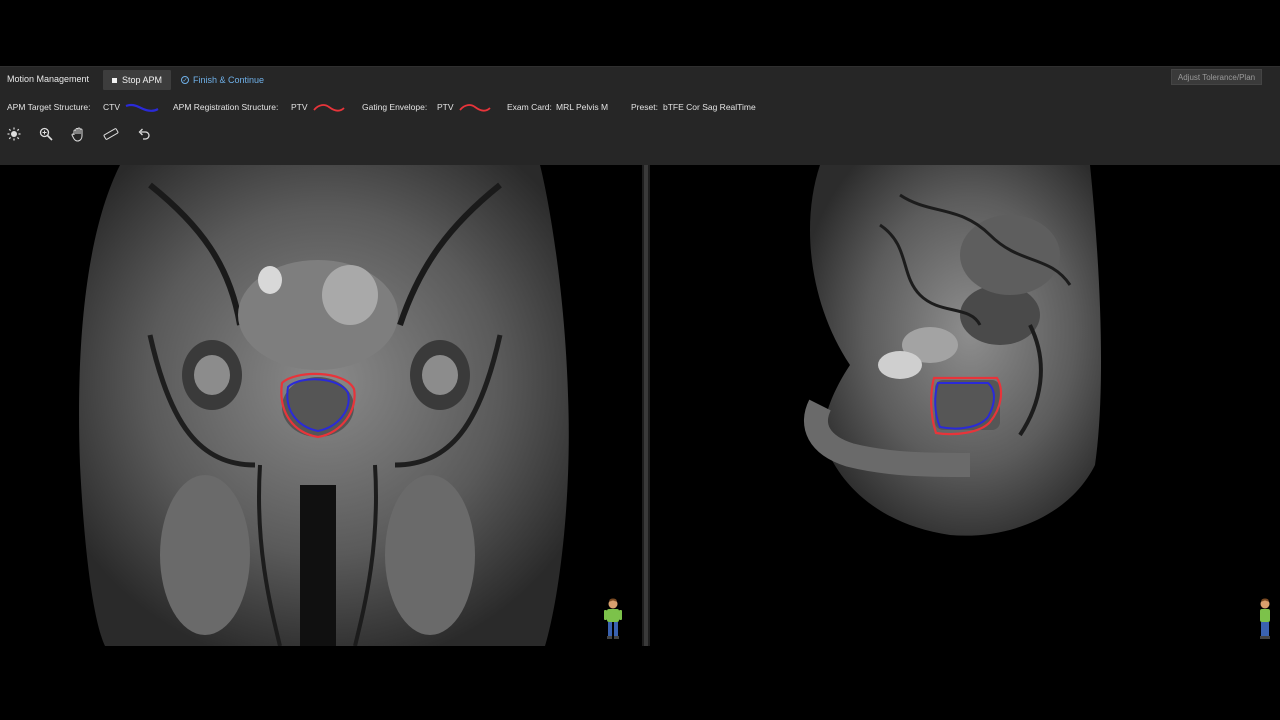 This screenshot has height=720, width=1280. What do you see at coordinates (114, 80) in the screenshot?
I see `stop-icon` at bounding box center [114, 80].